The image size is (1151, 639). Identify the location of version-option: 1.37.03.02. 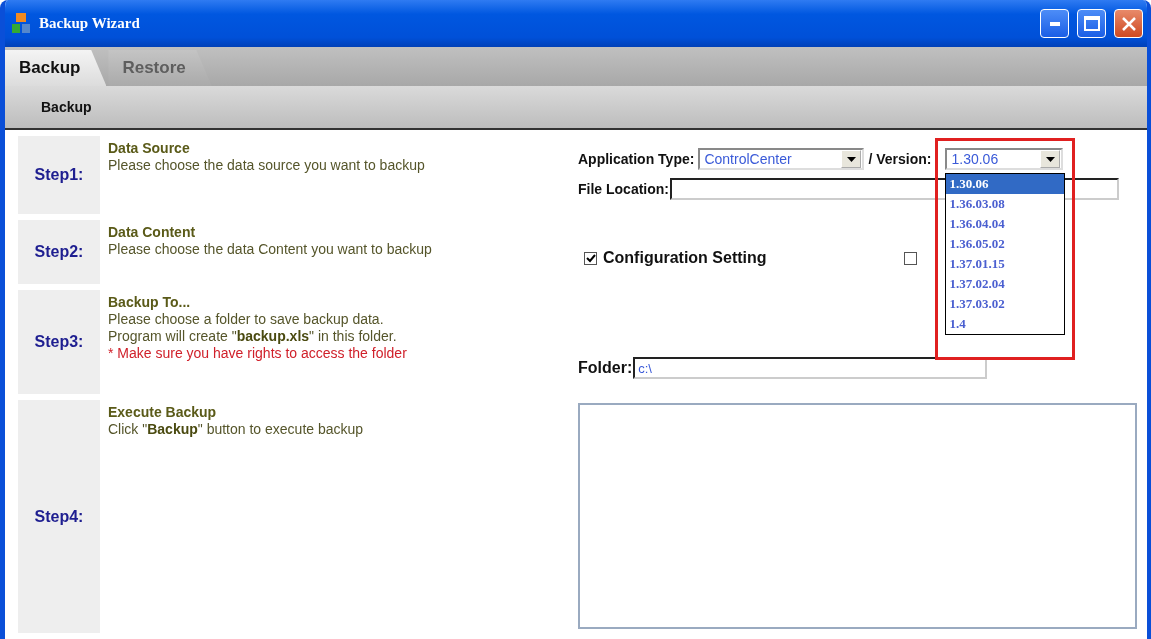
(1005, 304).